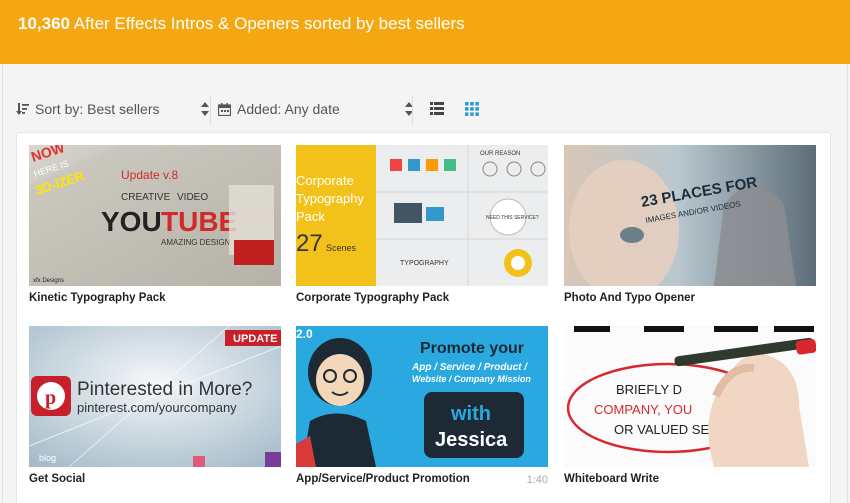 This screenshot has height=503, width=850. Describe the element at coordinates (310, 216) in the screenshot. I see `thumb-text: Pack` at that location.